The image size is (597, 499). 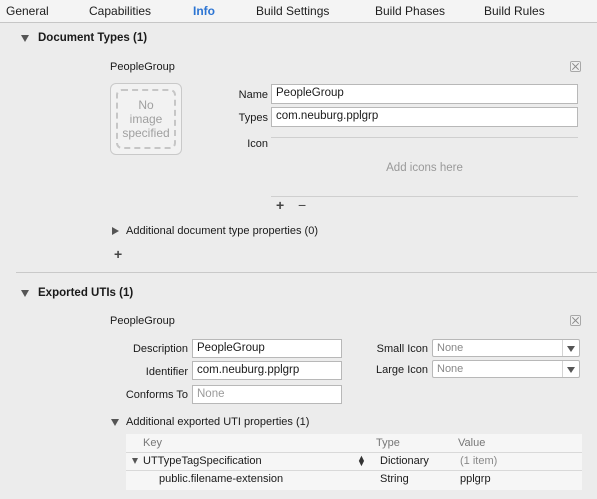 I want to click on types-field: com.neuburg.pplgrp, so click(x=424, y=117).